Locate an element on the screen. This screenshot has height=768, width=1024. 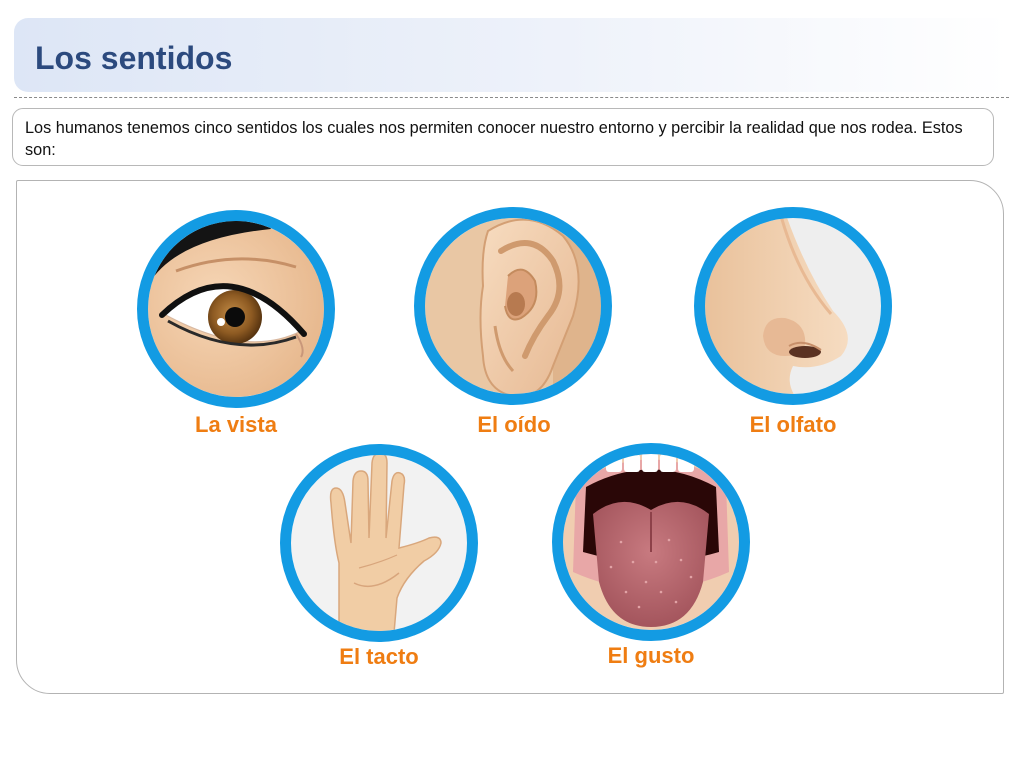
label-hearing: El oído is located at coordinates (514, 424).